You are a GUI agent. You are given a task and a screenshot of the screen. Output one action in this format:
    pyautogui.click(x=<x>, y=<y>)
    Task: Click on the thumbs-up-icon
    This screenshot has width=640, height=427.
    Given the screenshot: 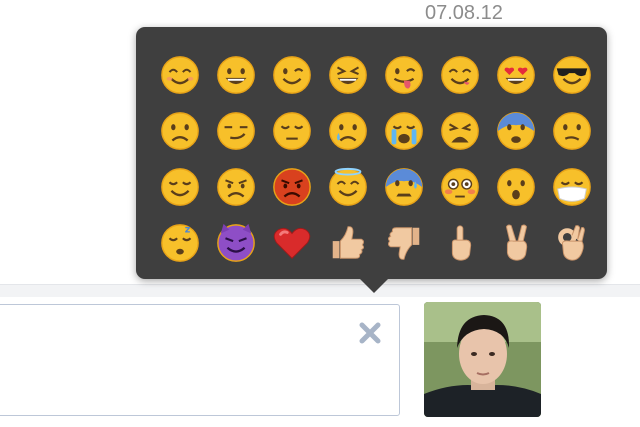 What is the action you would take?
    pyautogui.click(x=348, y=242)
    